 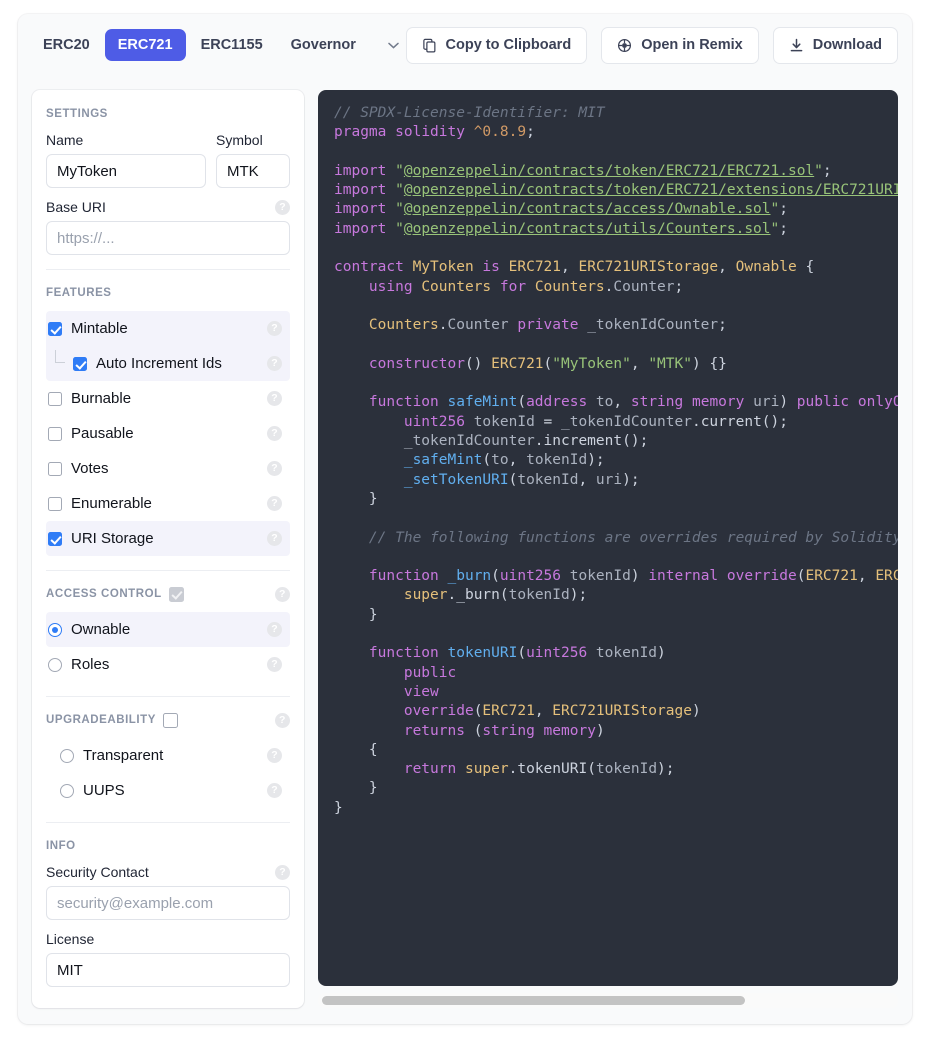 What do you see at coordinates (239, 140) in the screenshot?
I see `symbol-label: Symbol` at bounding box center [239, 140].